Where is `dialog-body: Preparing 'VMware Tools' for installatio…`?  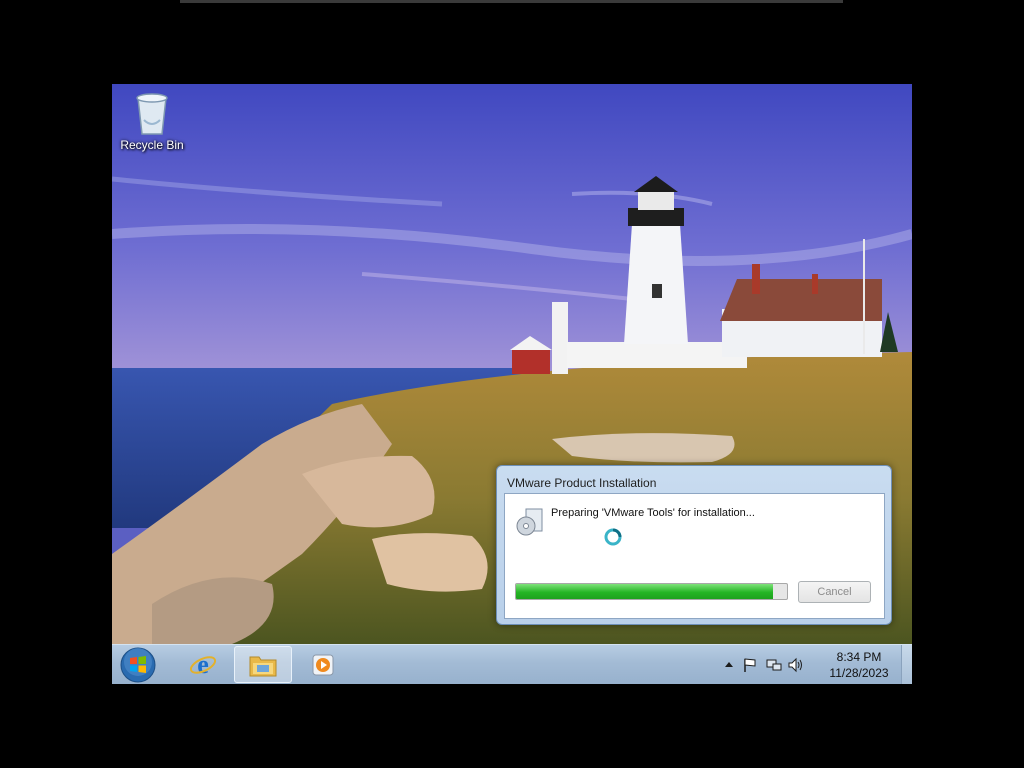
dialog-body: Preparing 'VMware Tools' for installatio… is located at coordinates (694, 556).